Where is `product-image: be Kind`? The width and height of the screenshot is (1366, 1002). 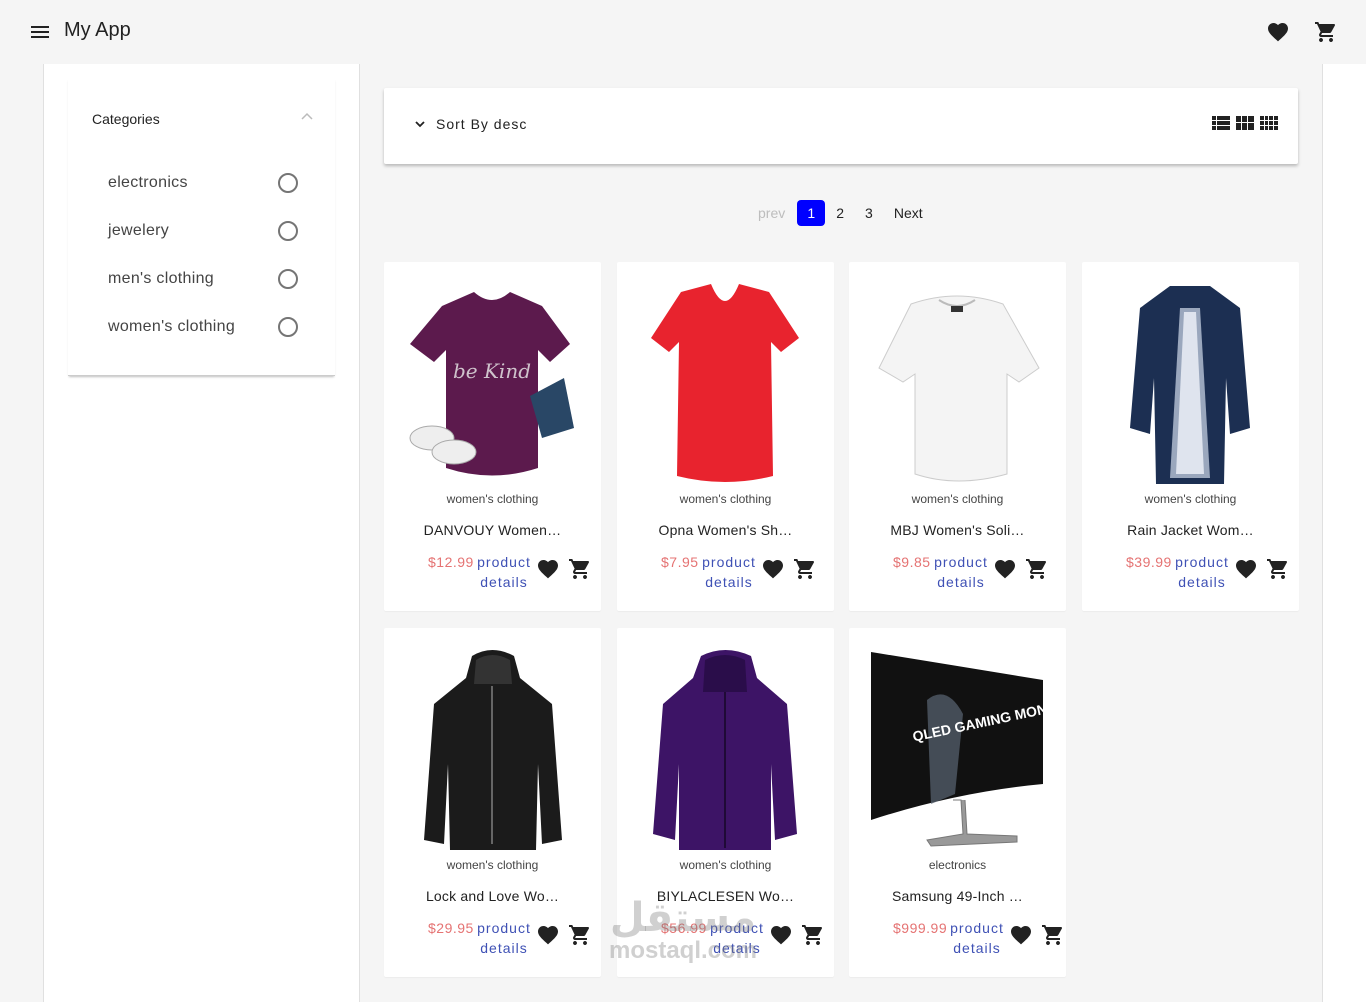
product-image: be Kind is located at coordinates (492, 383).